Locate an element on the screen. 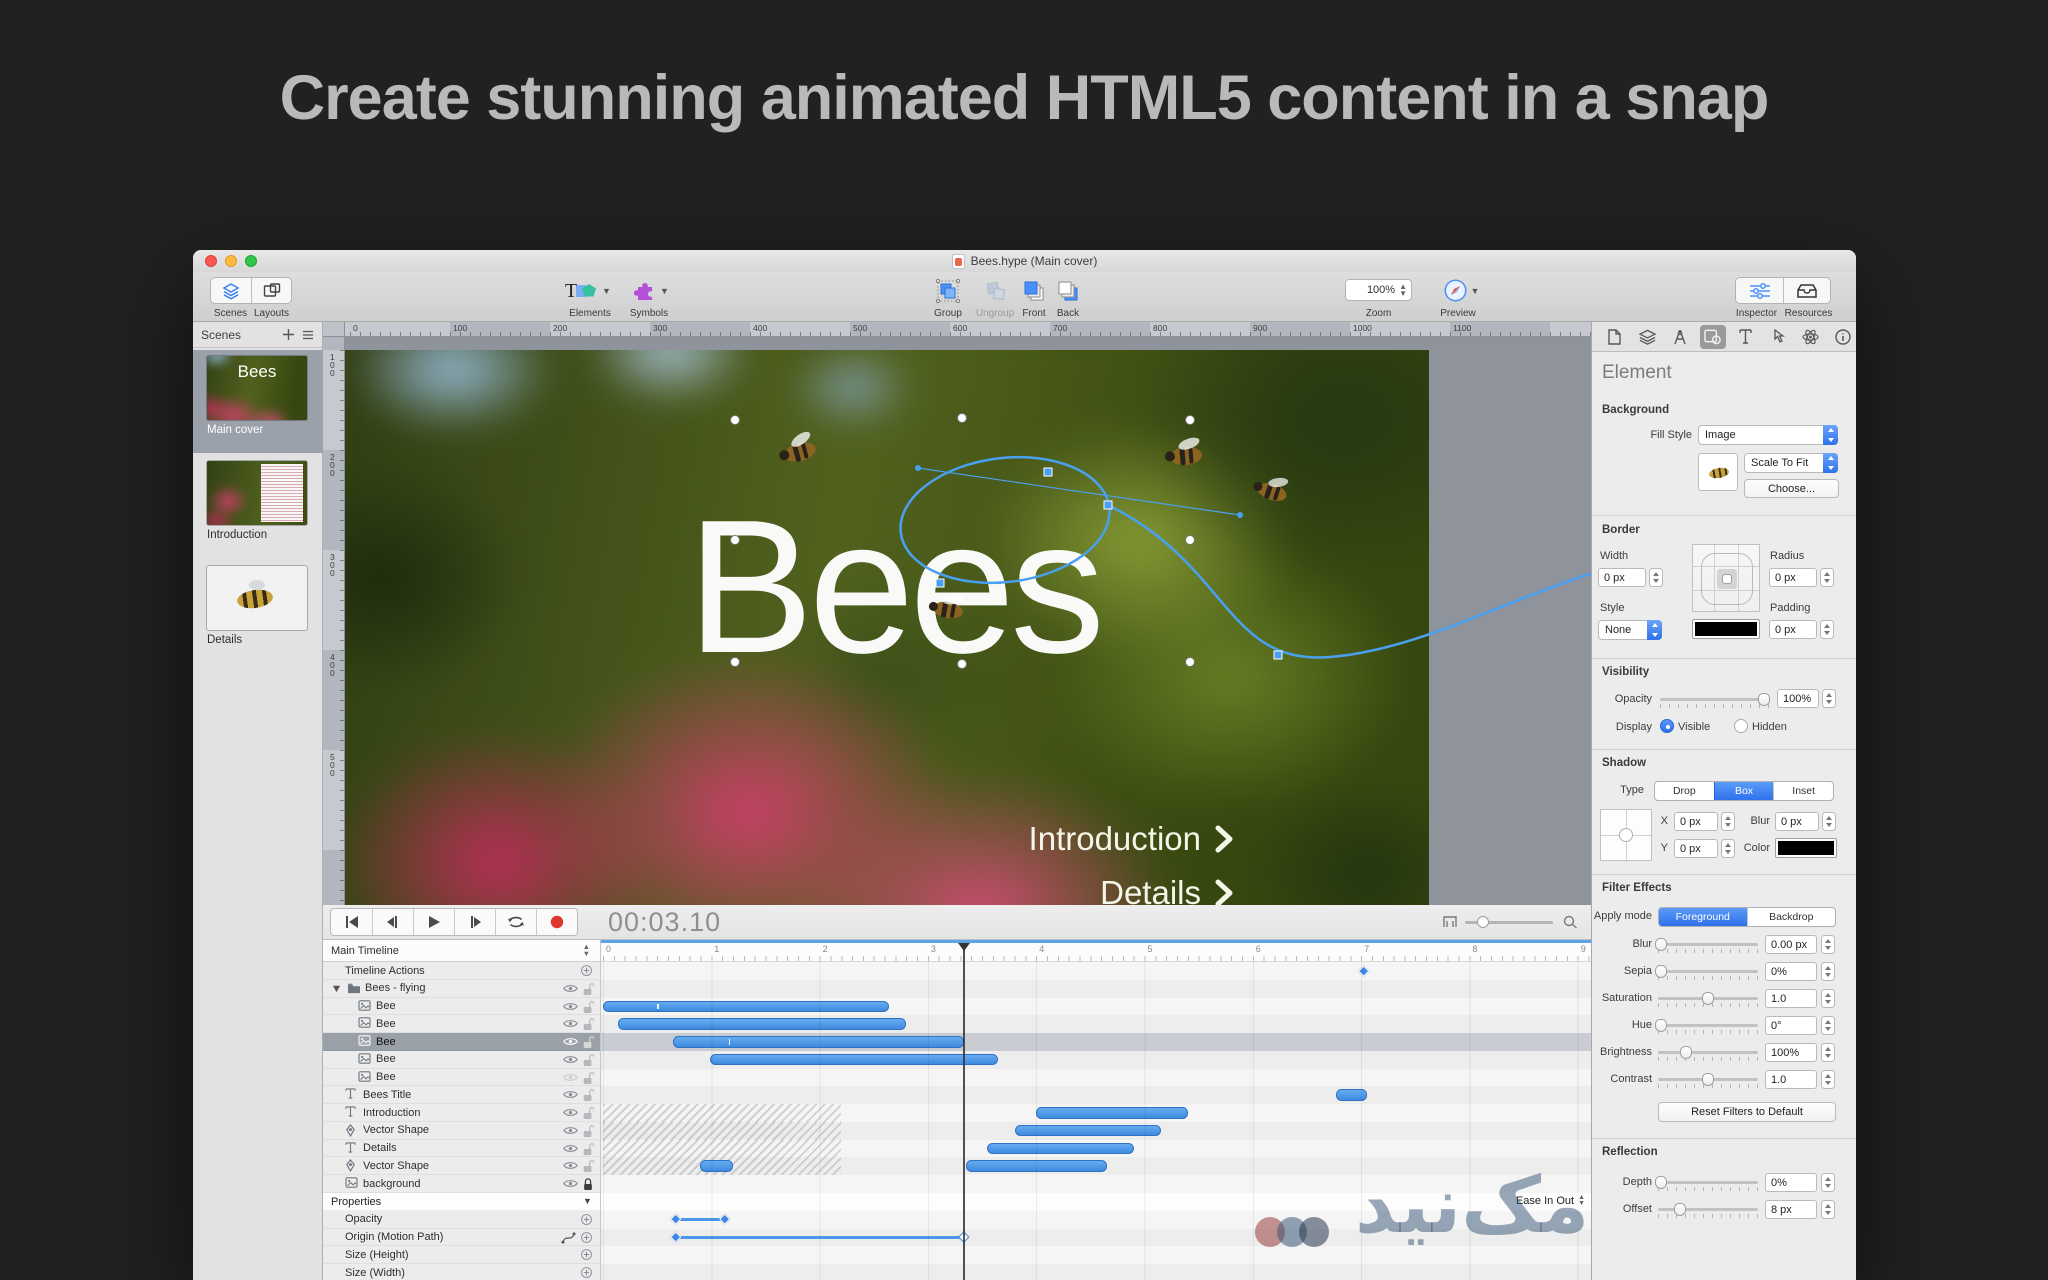 This screenshot has height=1280, width=2048. bees-title-element: Bees is located at coordinates (997, 587).